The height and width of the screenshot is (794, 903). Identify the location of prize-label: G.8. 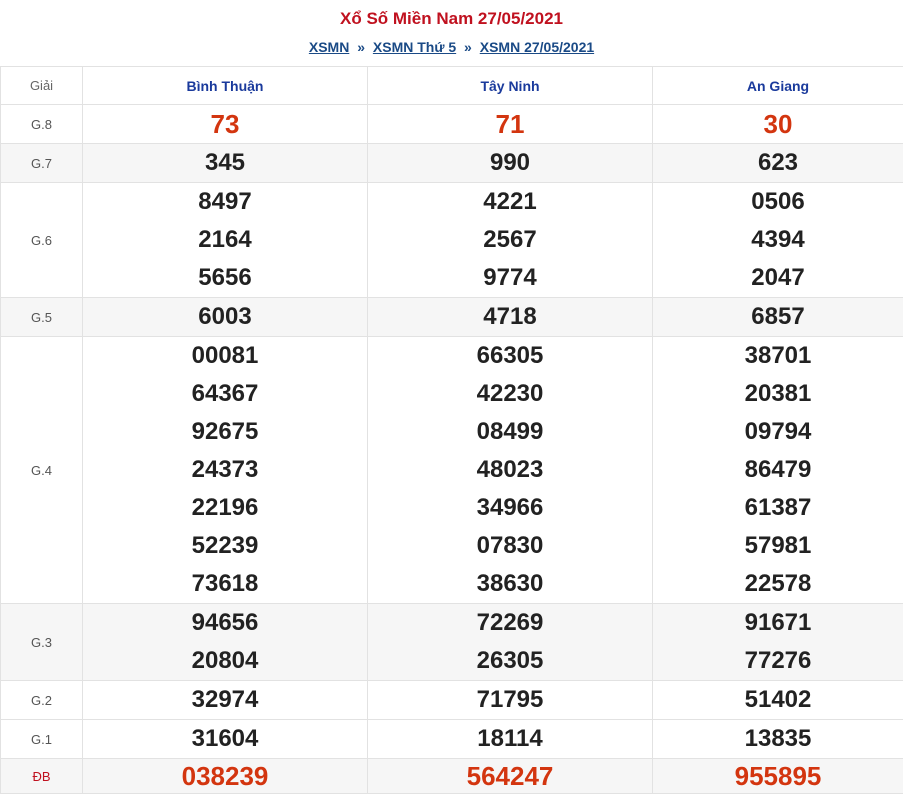
(41, 124).